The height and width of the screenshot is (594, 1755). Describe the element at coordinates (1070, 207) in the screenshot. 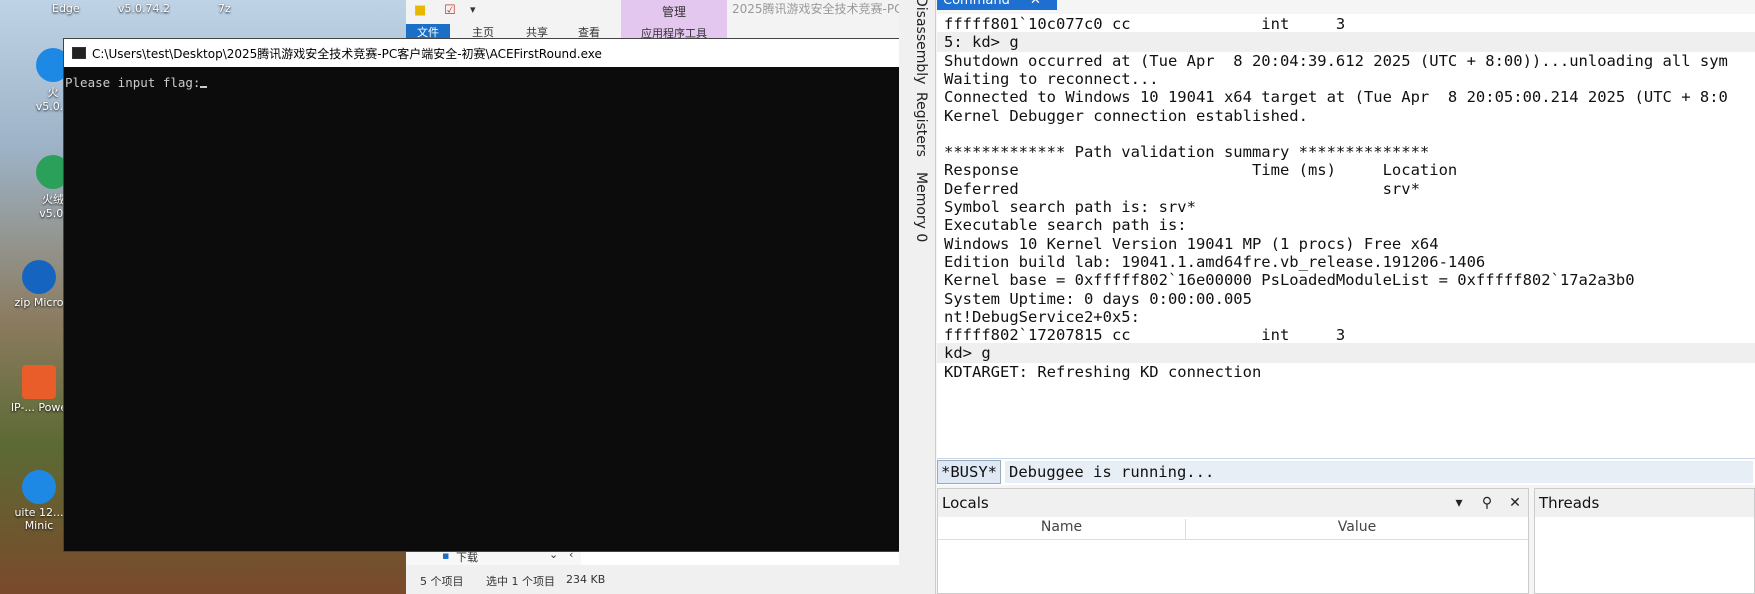

I see `command-output-line: Symbol search path is: srv*` at that location.